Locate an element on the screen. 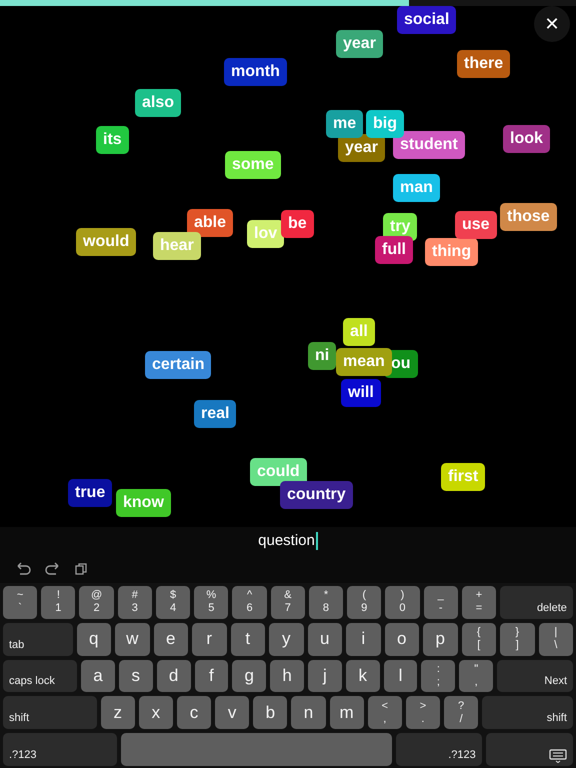  letter-key: f is located at coordinates (211, 676).